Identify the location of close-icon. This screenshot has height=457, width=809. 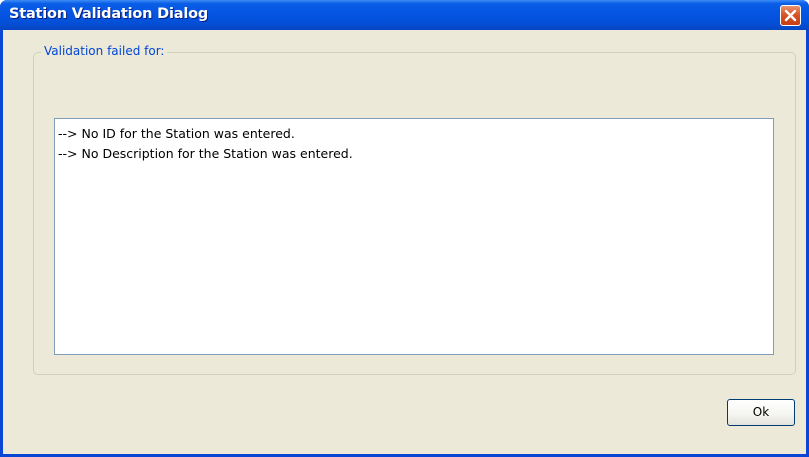
(790, 15).